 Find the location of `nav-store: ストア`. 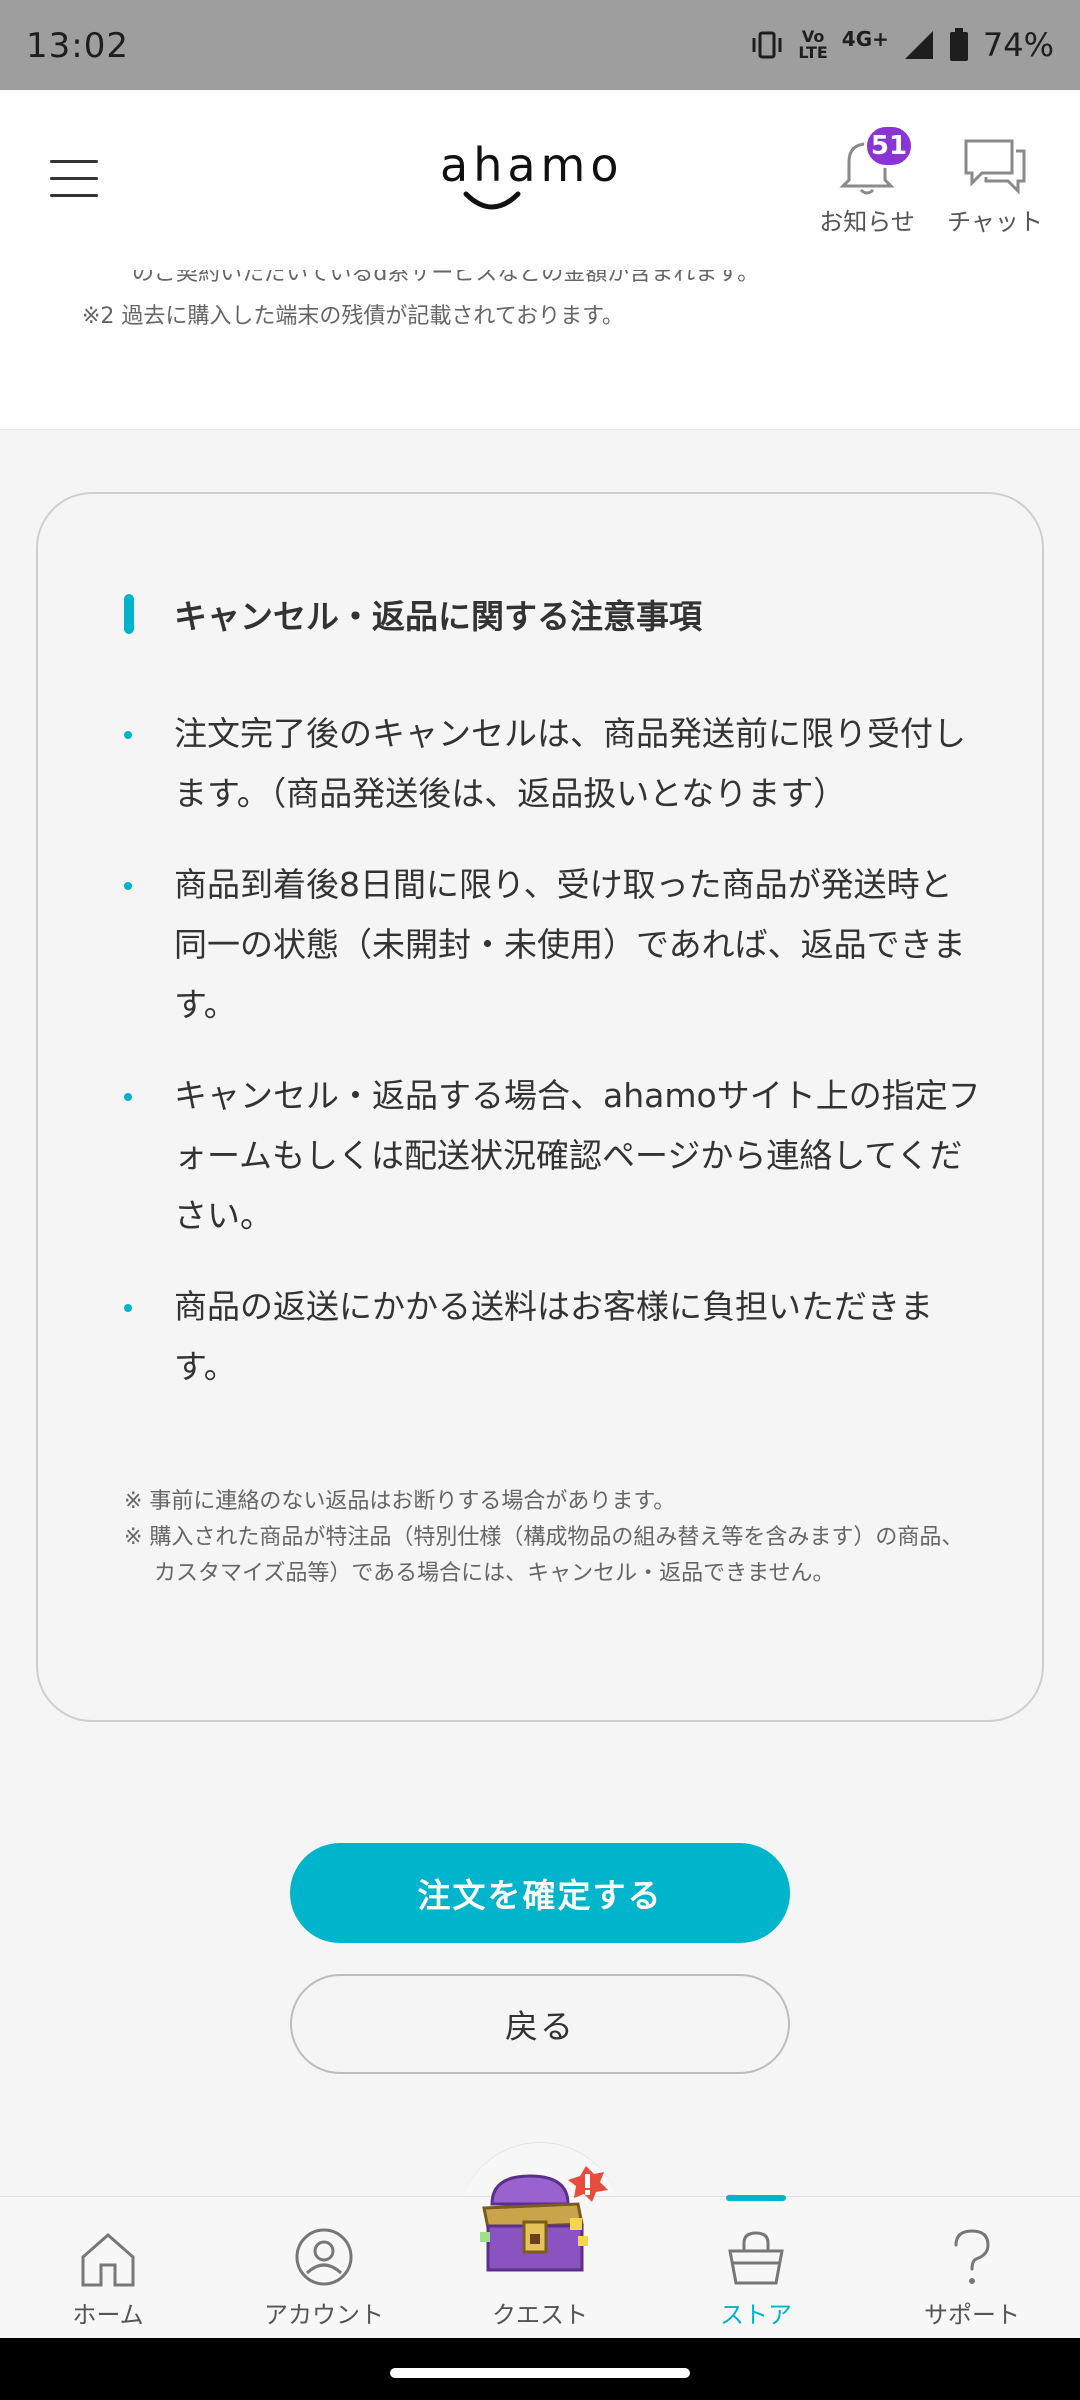

nav-store: ストア is located at coordinates (756, 2267).